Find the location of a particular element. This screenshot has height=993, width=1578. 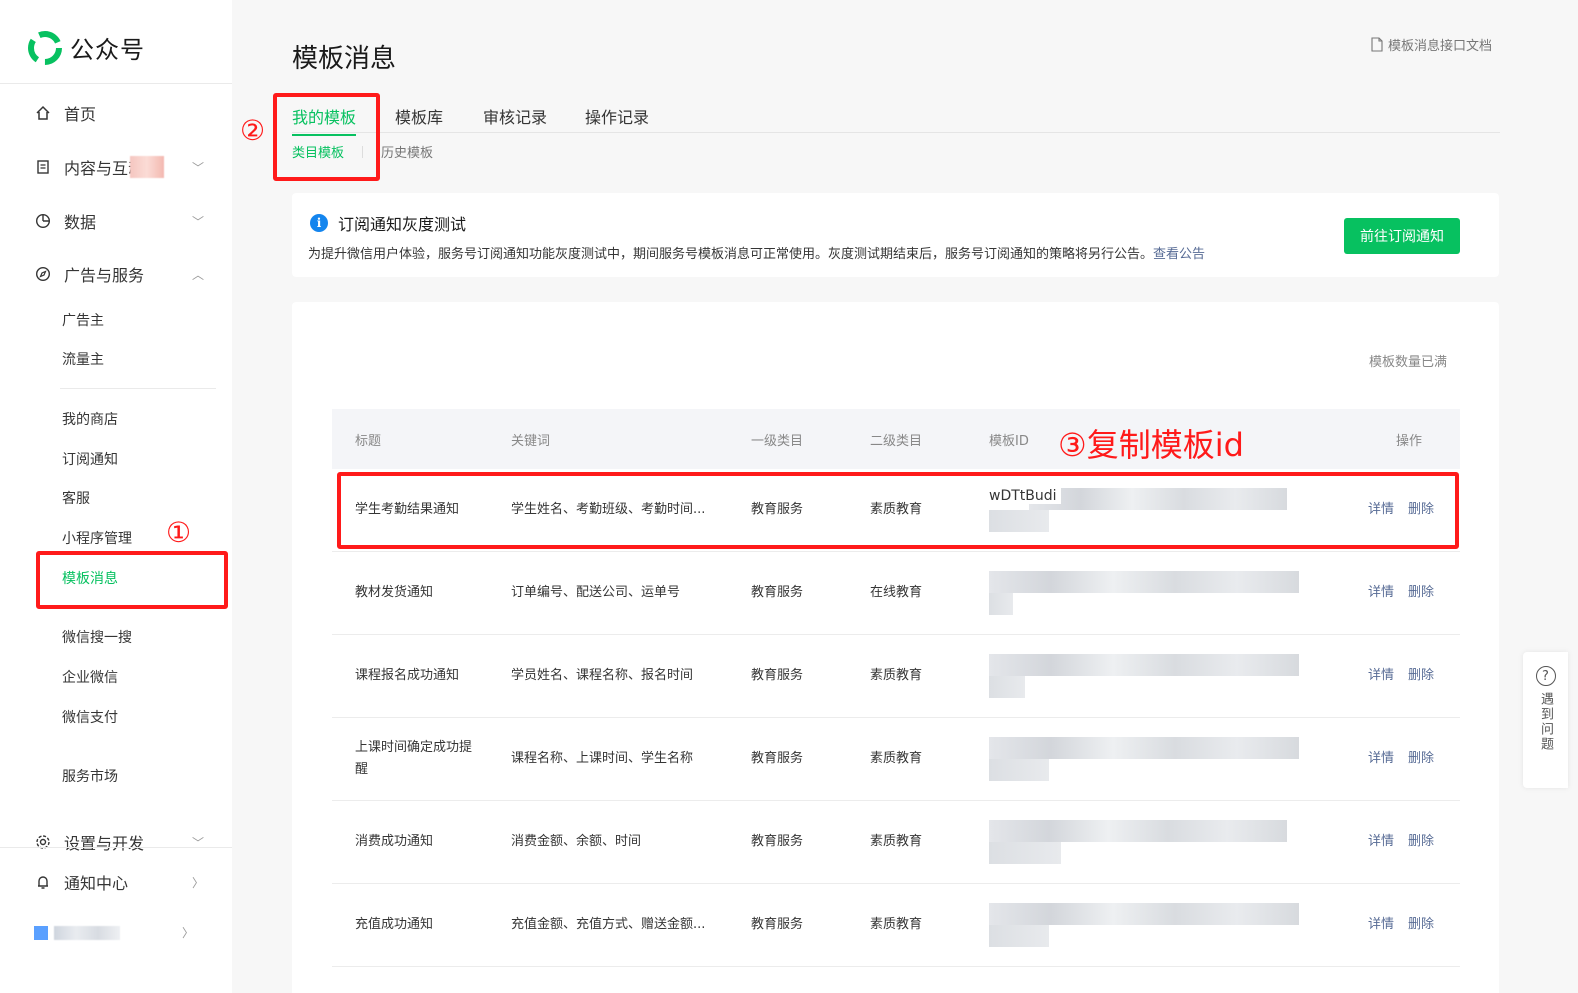

table-header: 标题 关键词 一级类目 二级类目 模板ID 操作 is located at coordinates (896, 439).